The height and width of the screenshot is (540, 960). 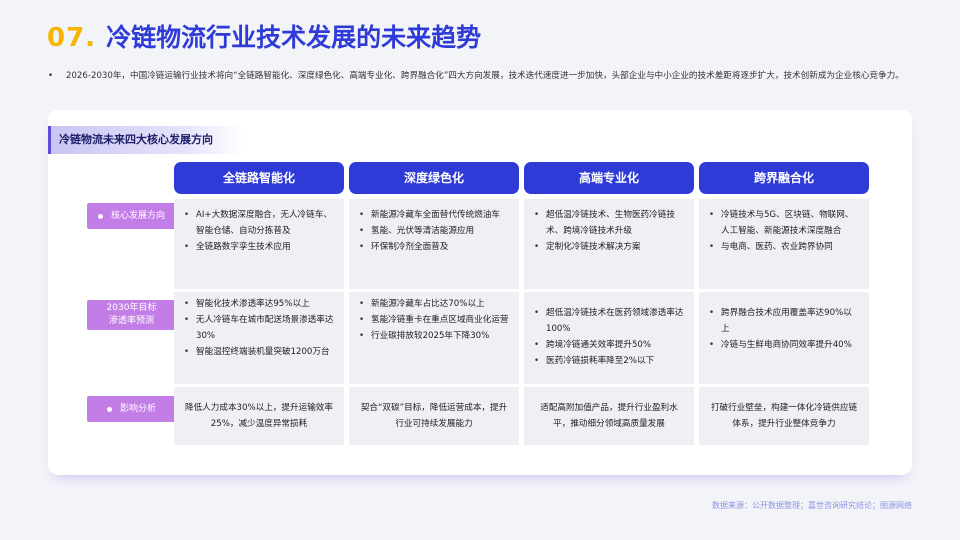 I want to click on column-header-green: 深度绿色化, so click(x=434, y=178).